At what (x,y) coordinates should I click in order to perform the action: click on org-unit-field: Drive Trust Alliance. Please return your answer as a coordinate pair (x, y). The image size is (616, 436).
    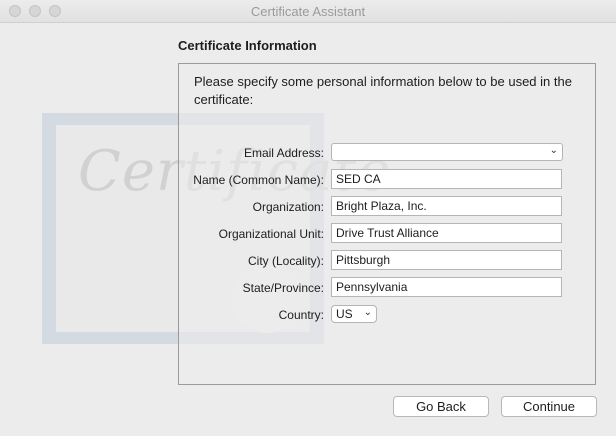
    Looking at the image, I should click on (446, 233).